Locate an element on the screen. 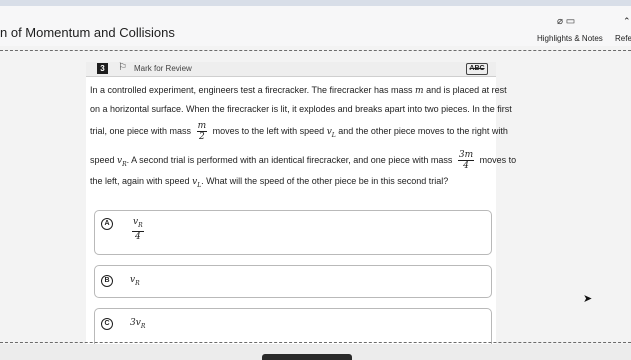 This screenshot has height=360, width=631. fraction-m-over-2: m 2 is located at coordinates (202, 131).